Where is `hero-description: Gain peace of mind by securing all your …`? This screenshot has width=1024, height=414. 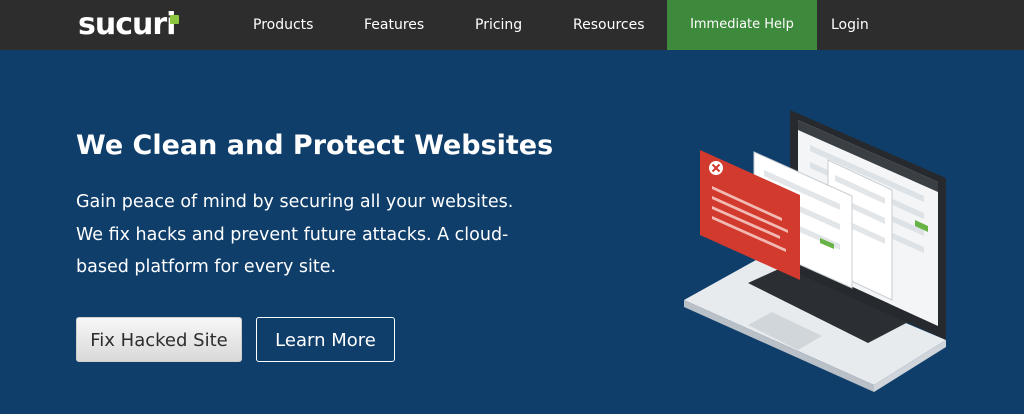 hero-description: Gain peace of mind by securing all your … is located at coordinates (295, 234).